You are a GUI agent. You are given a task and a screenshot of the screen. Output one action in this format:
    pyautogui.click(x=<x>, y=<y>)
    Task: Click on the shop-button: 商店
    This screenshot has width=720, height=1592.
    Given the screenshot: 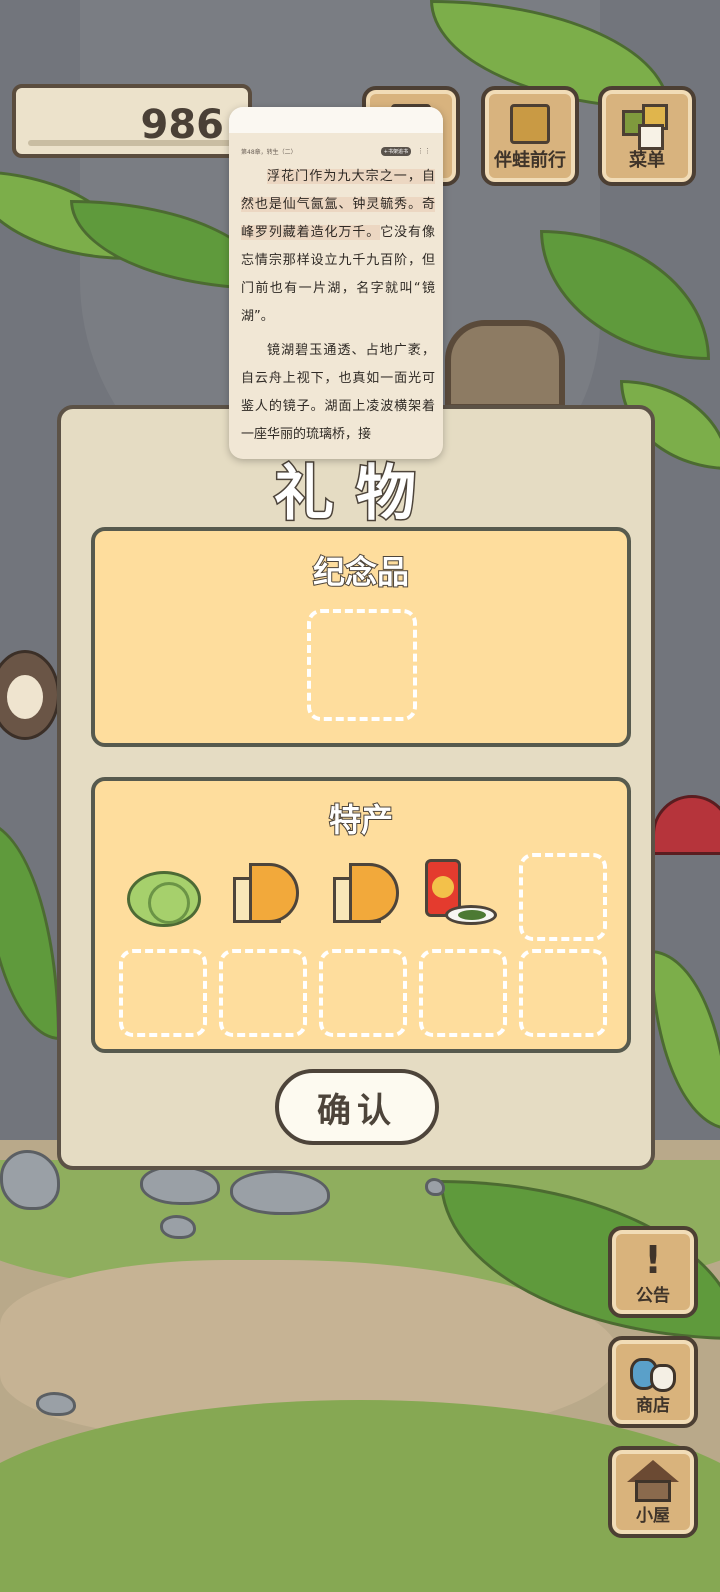 What is the action you would take?
    pyautogui.click(x=653, y=1382)
    